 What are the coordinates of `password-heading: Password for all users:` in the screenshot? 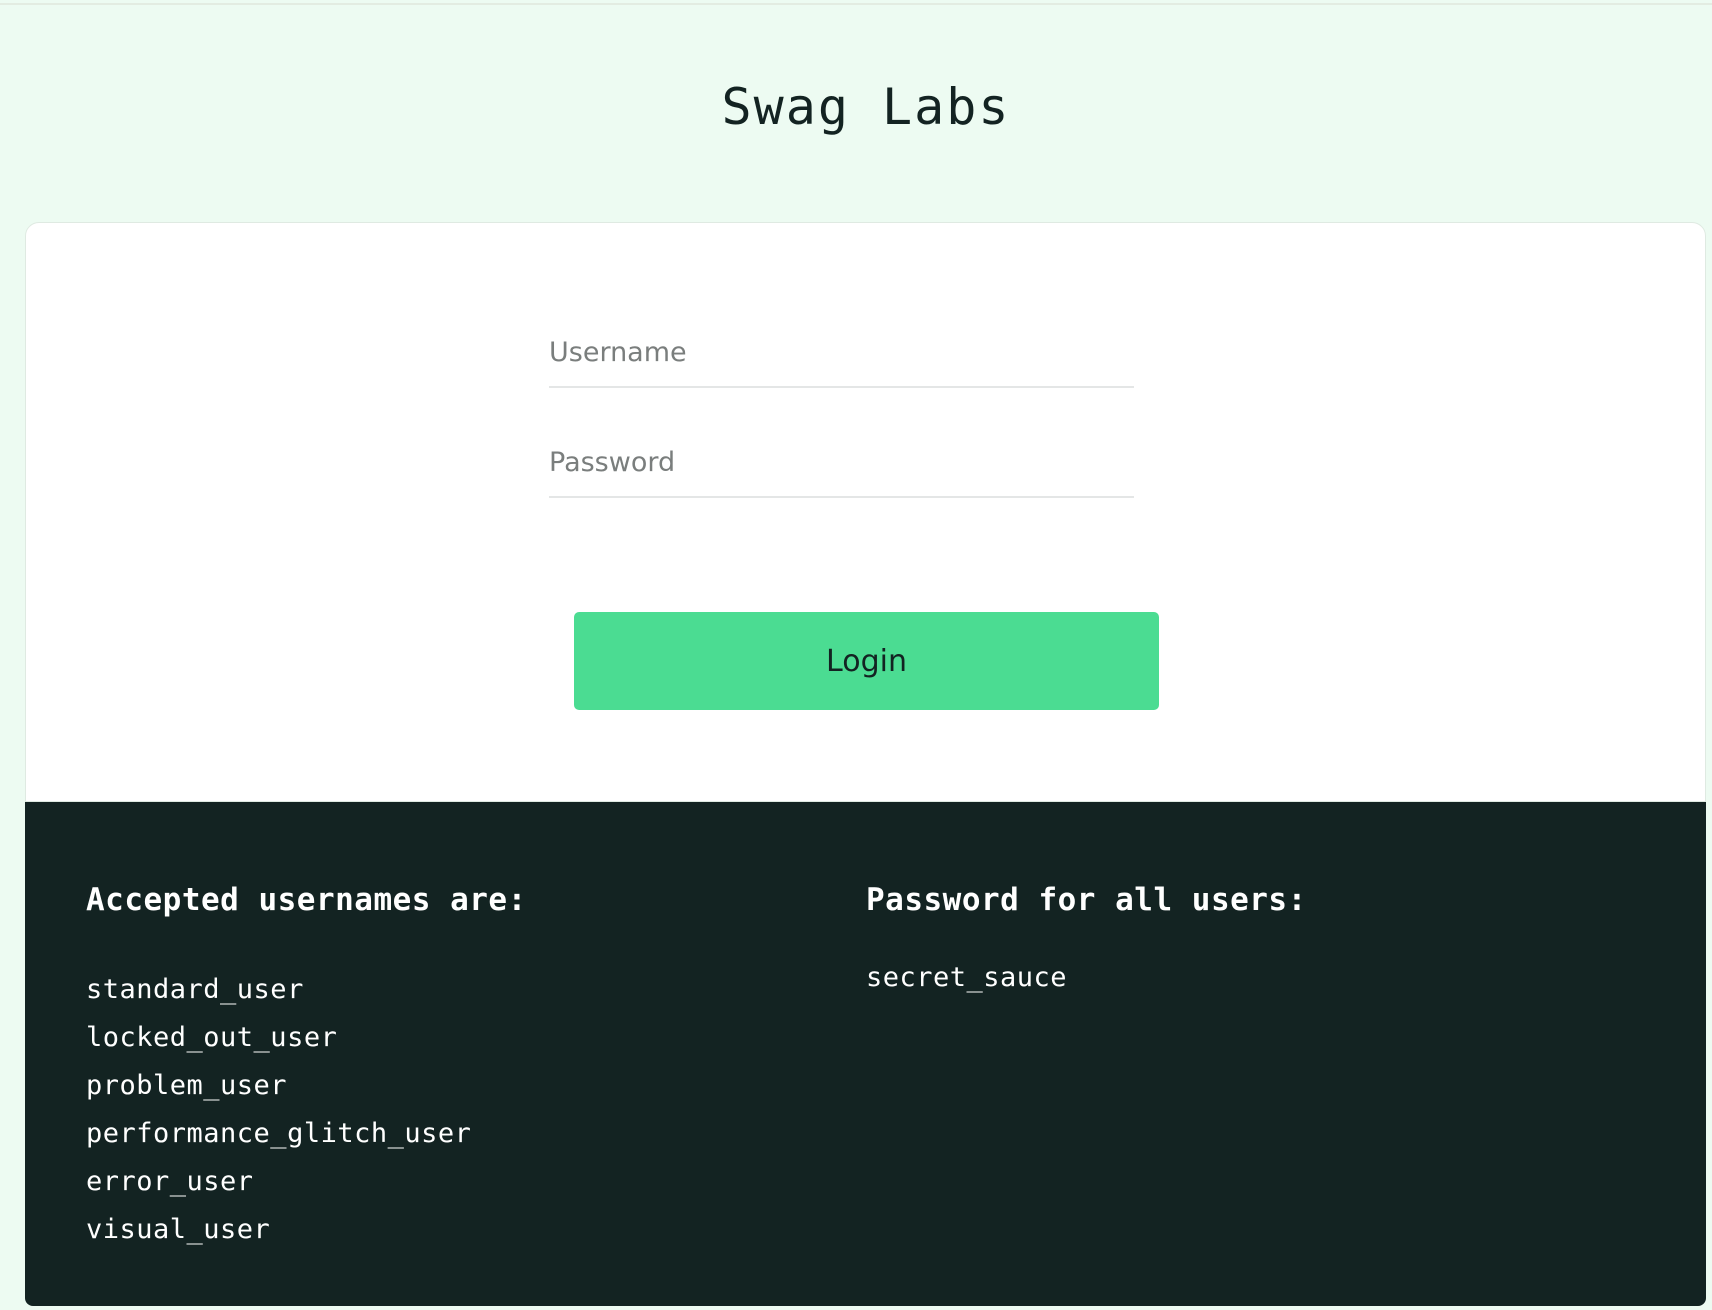 It's located at (1086, 900).